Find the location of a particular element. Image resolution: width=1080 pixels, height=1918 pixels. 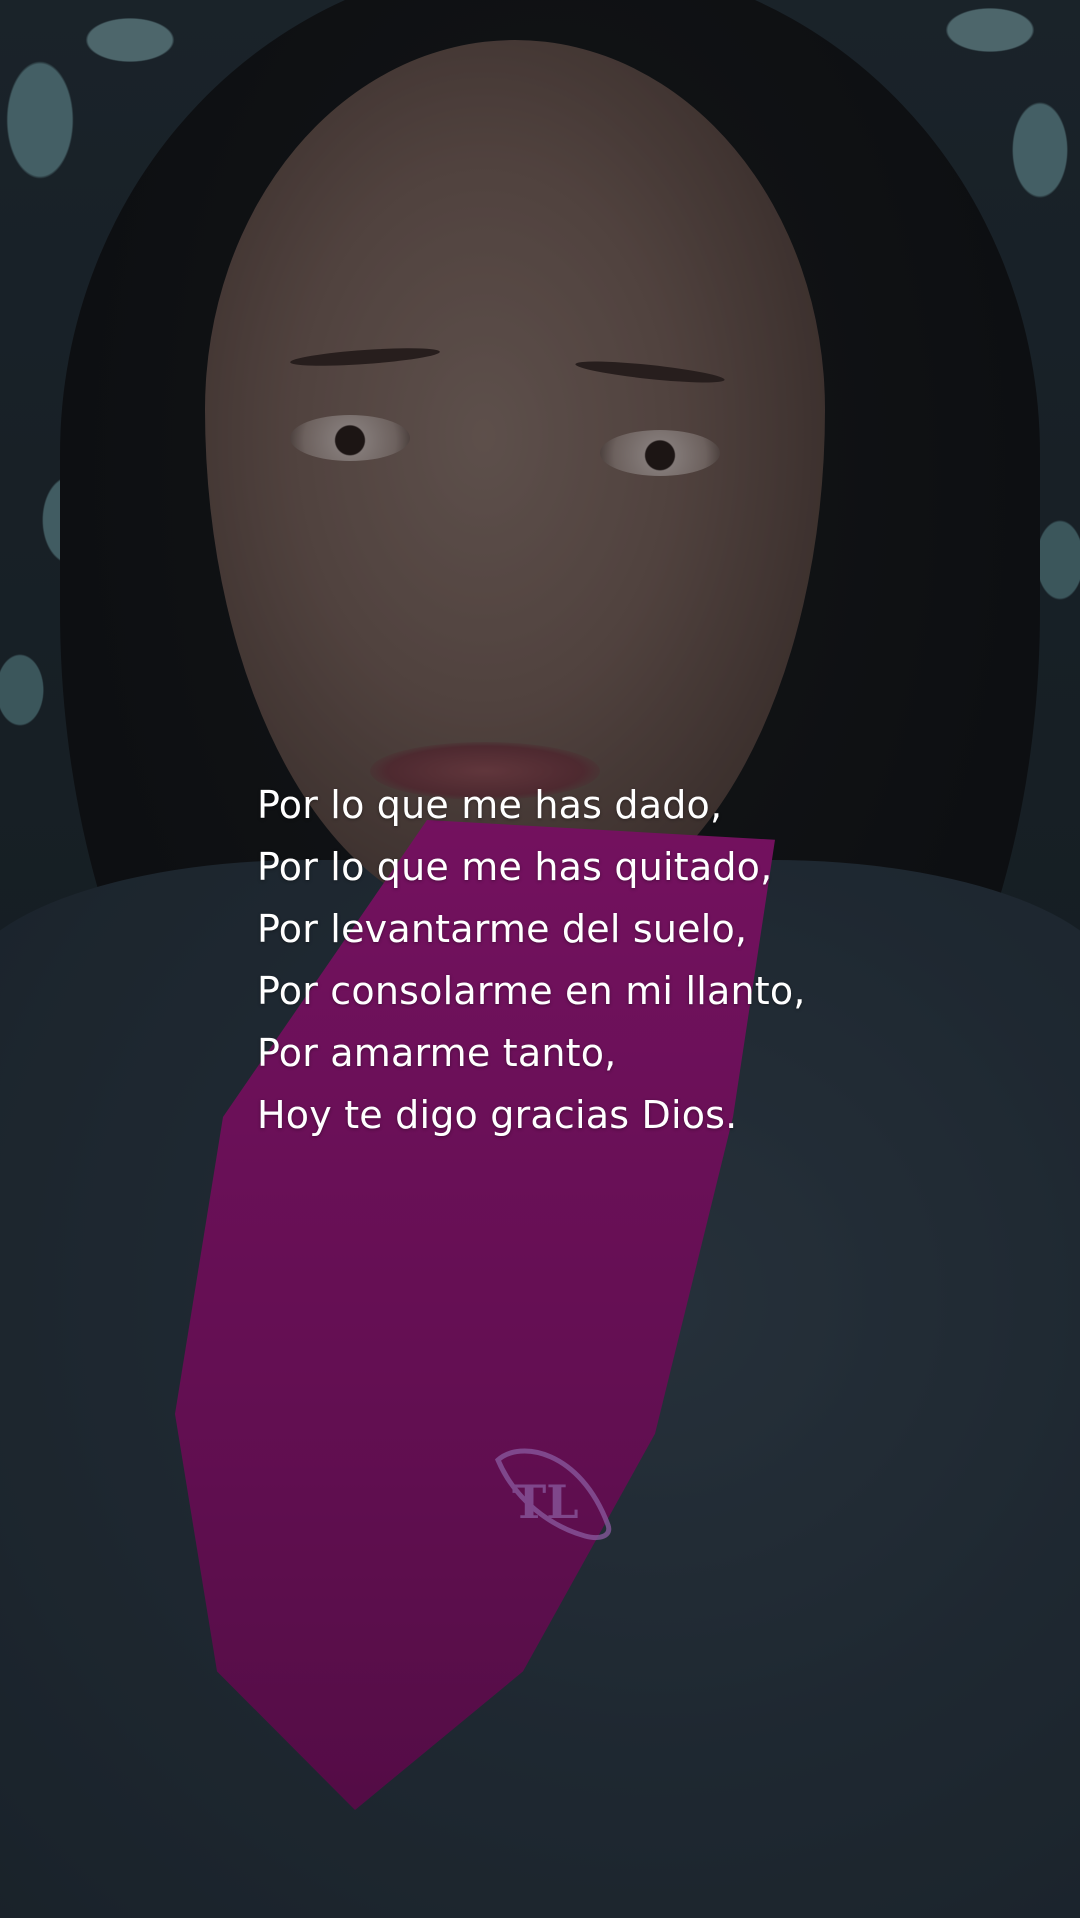

poem-line: Por levantarme del suelo, is located at coordinates (502, 929).